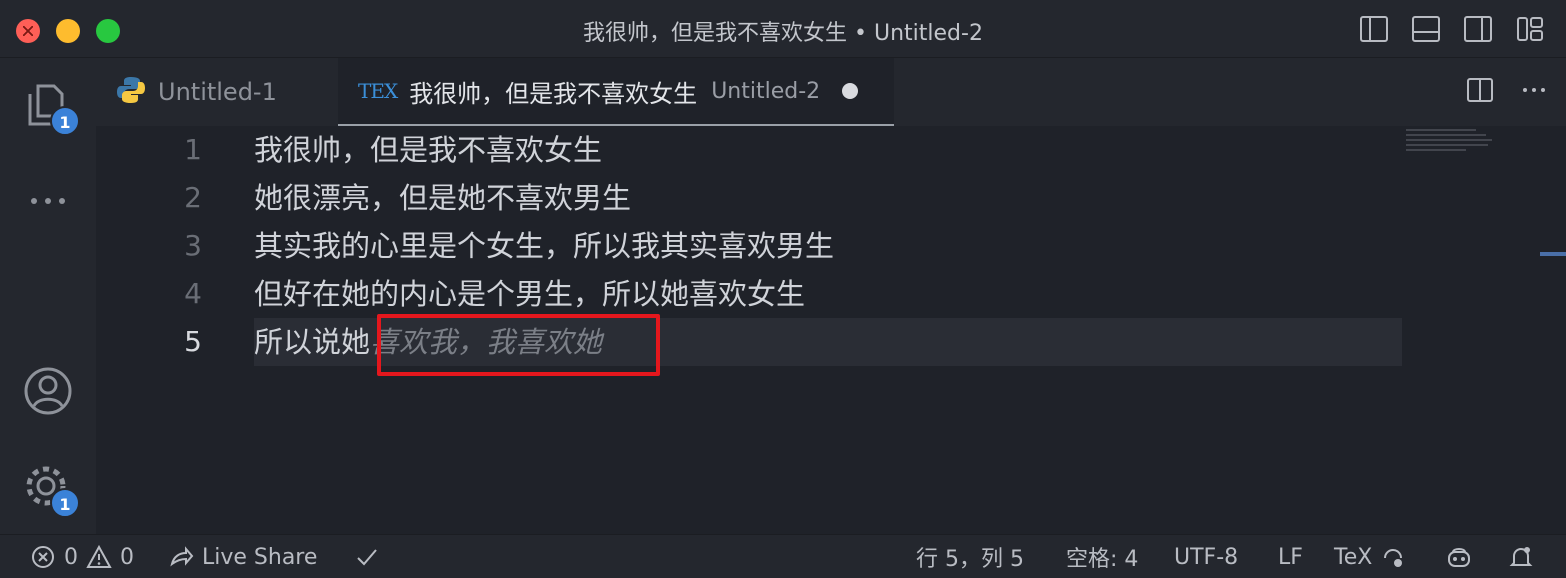 This screenshot has height=578, width=1566. Describe the element at coordinates (99, 556) in the screenshot. I see `warning-icon` at that location.